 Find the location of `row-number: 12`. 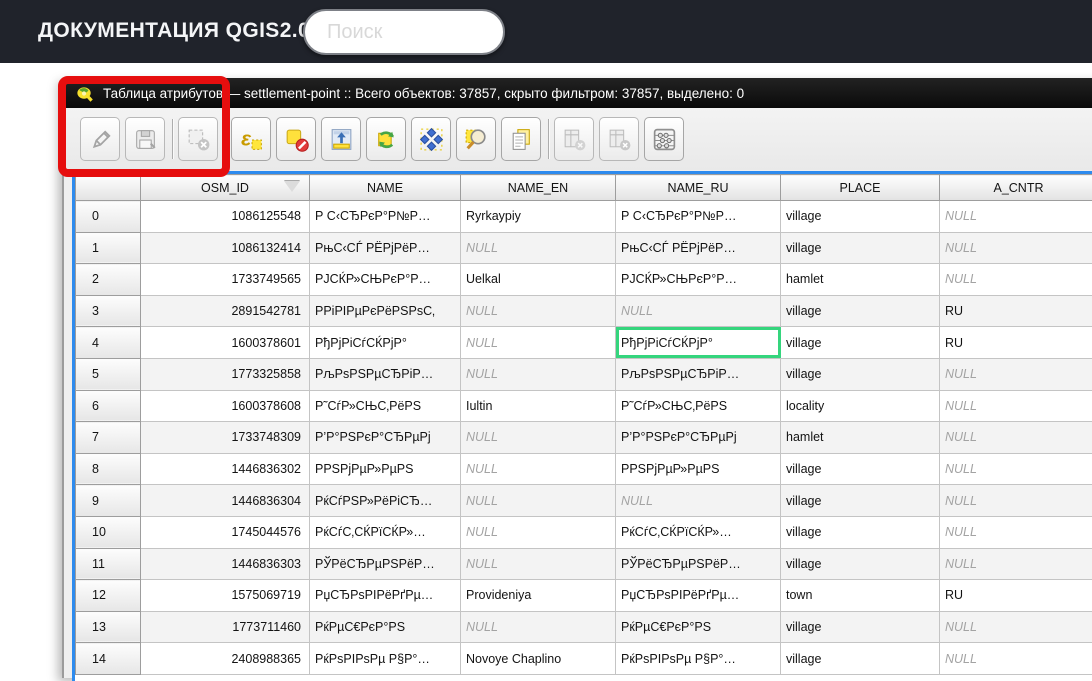

row-number: 12 is located at coordinates (108, 596).